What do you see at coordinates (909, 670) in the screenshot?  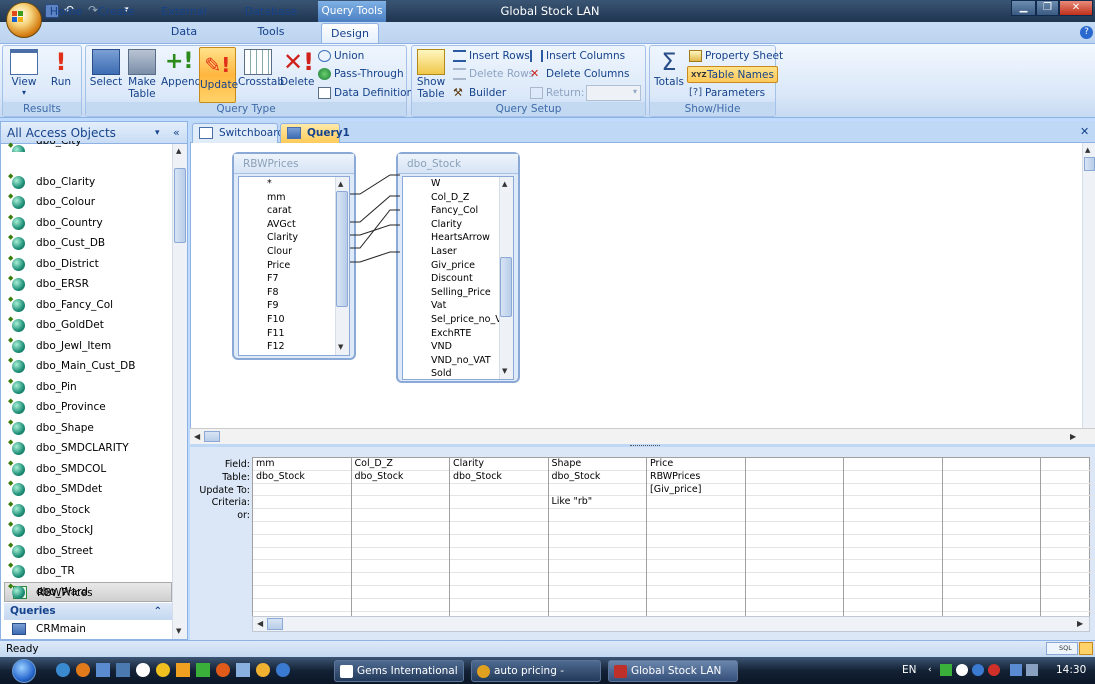 I see `language-indicator: EN` at bounding box center [909, 670].